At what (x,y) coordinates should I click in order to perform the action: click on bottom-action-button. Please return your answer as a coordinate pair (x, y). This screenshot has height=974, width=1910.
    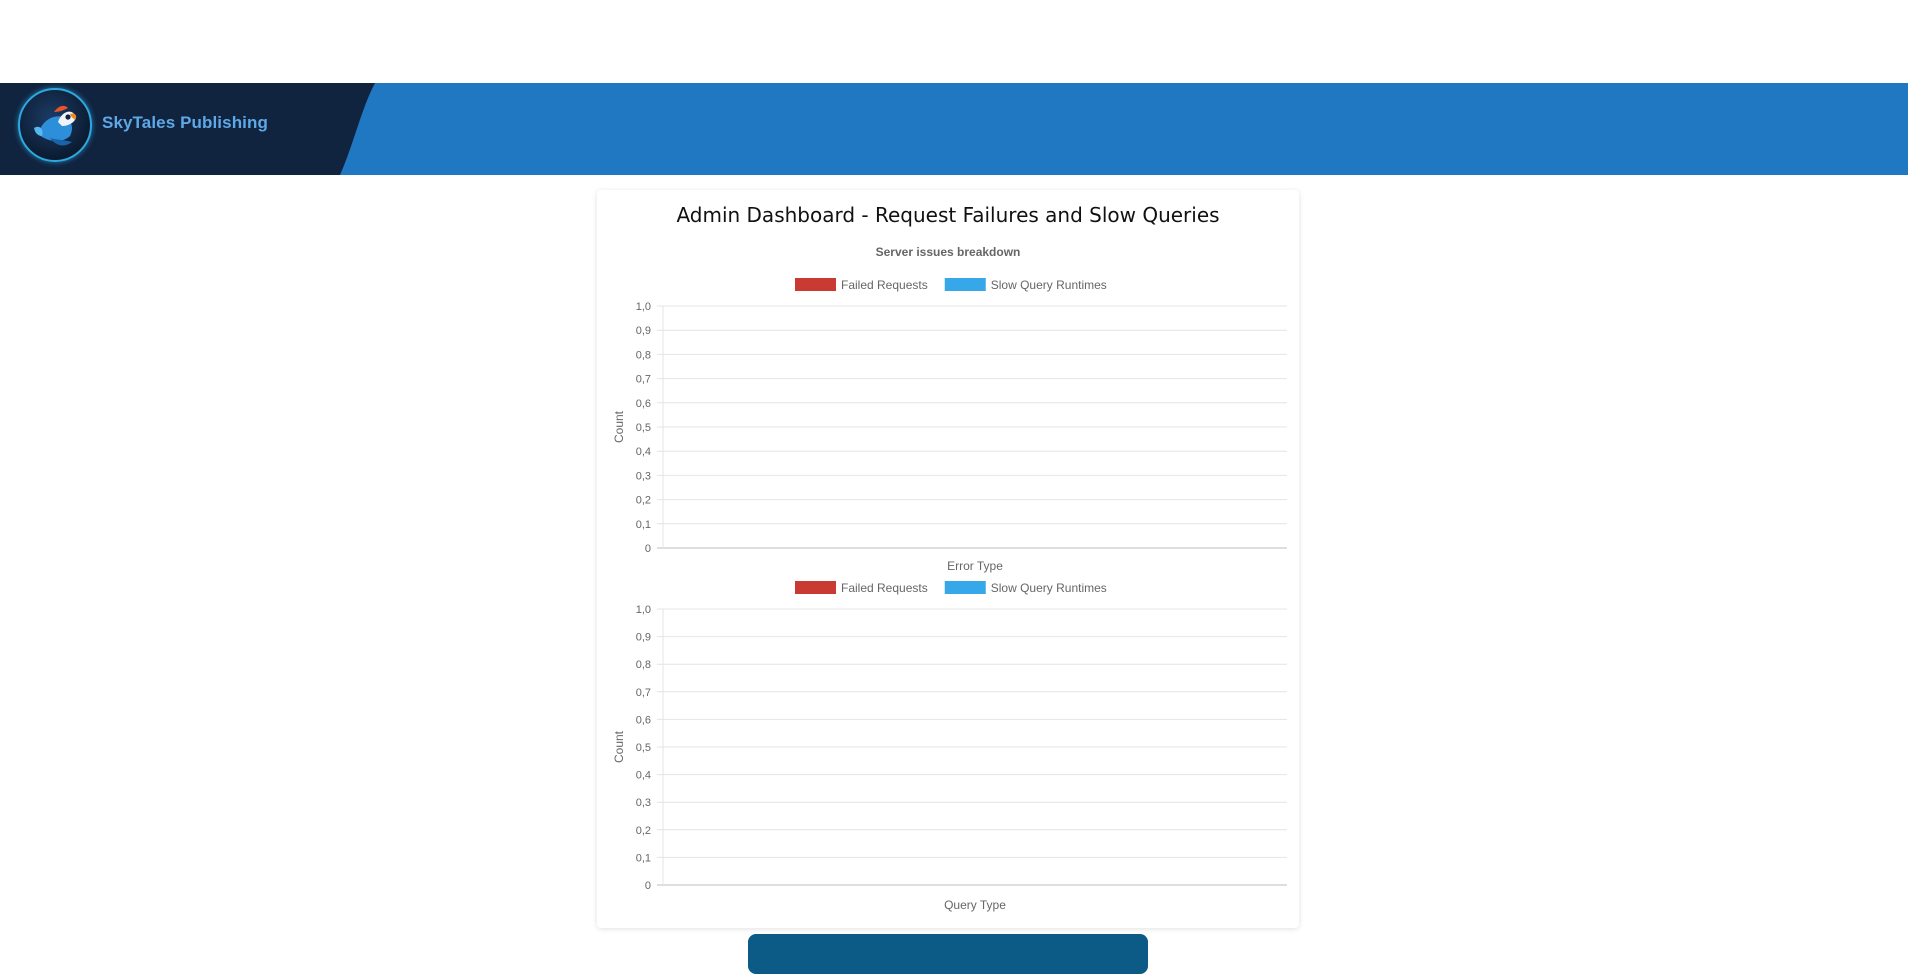
    Looking at the image, I should click on (948, 954).